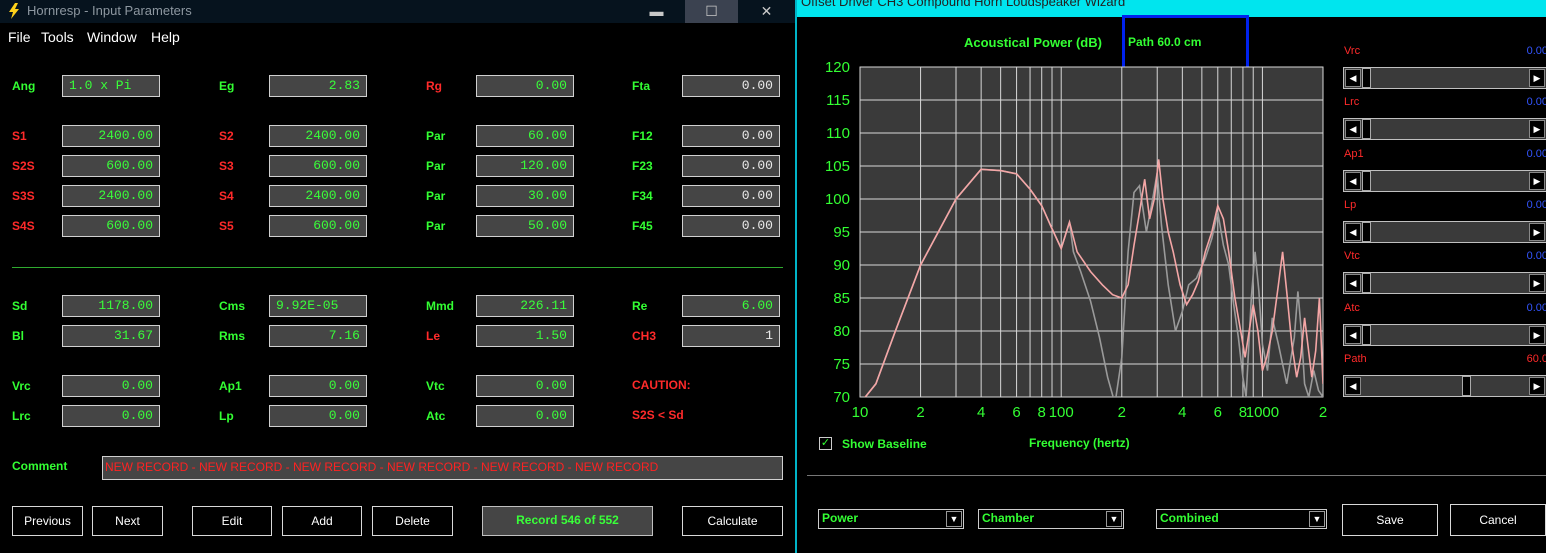 This screenshot has height=553, width=1546. Describe the element at coordinates (525, 166) in the screenshot. I see `param-field-par: 120.00` at that location.